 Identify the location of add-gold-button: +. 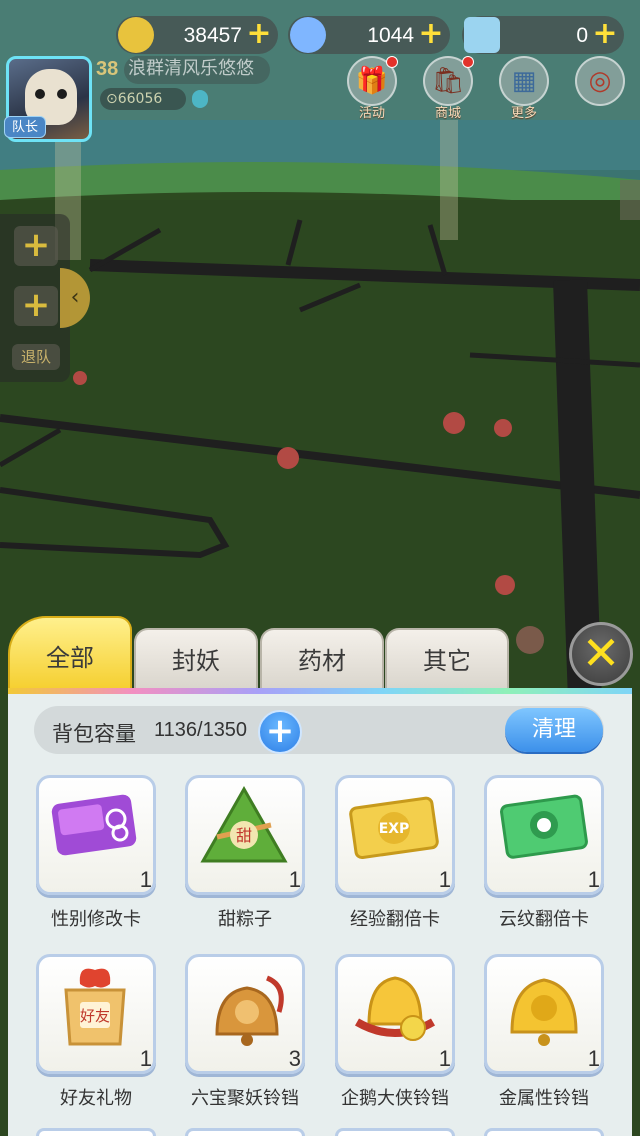
(259, 34).